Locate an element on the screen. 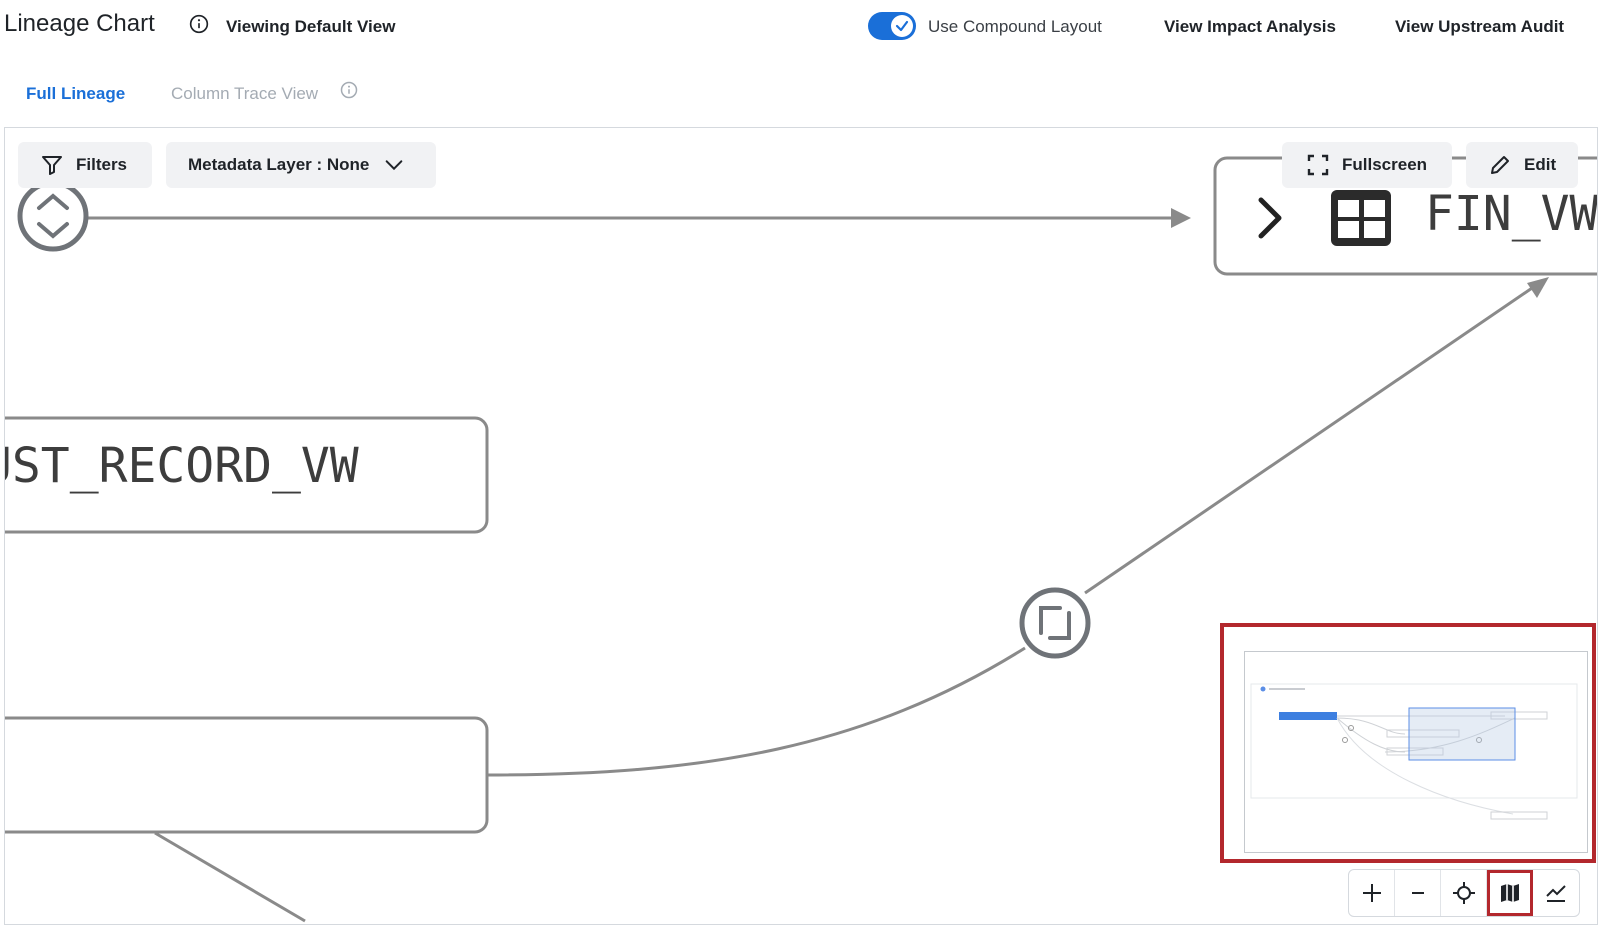 This screenshot has height=926, width=1600. compound-node-icon is located at coordinates (1055, 623).